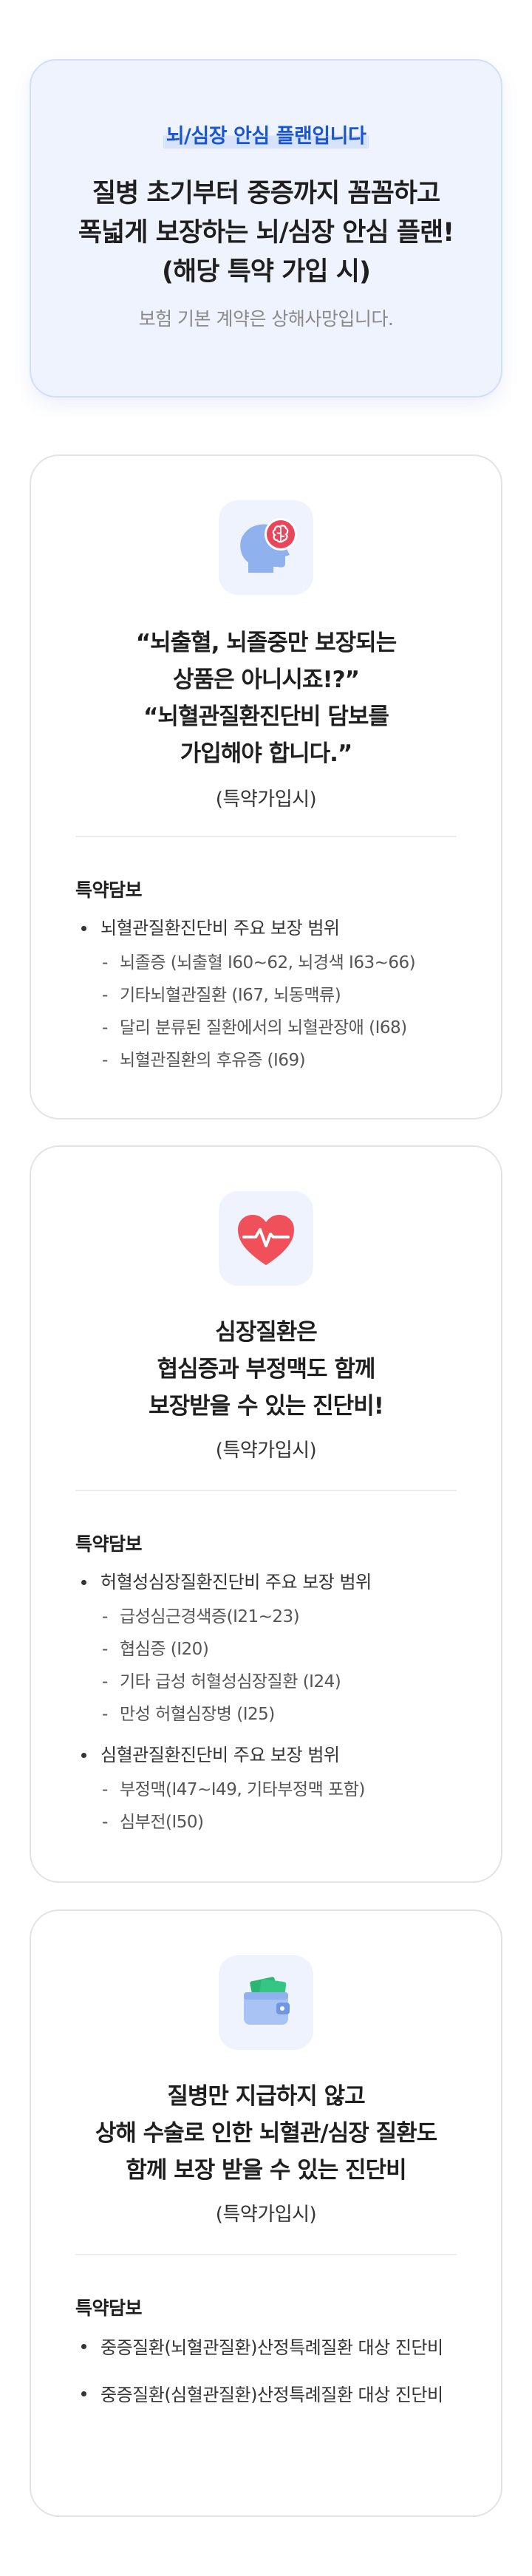 The height and width of the screenshot is (2576, 532). What do you see at coordinates (266, 319) in the screenshot?
I see `hero-note: 보험 기본 계약은 상해사망입니다.` at bounding box center [266, 319].